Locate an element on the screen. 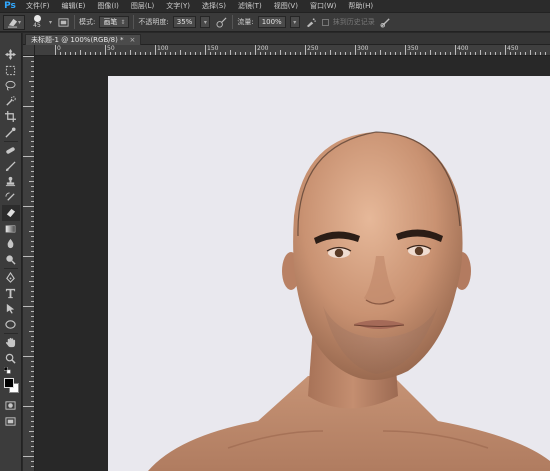 This screenshot has height=471, width=550. vertical-ruler is located at coordinates (29, 263).